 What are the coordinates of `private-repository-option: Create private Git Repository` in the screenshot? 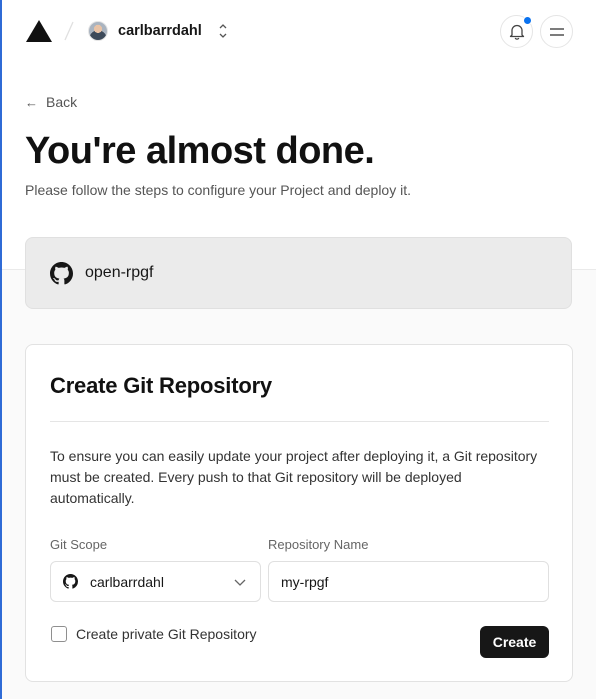 It's located at (154, 634).